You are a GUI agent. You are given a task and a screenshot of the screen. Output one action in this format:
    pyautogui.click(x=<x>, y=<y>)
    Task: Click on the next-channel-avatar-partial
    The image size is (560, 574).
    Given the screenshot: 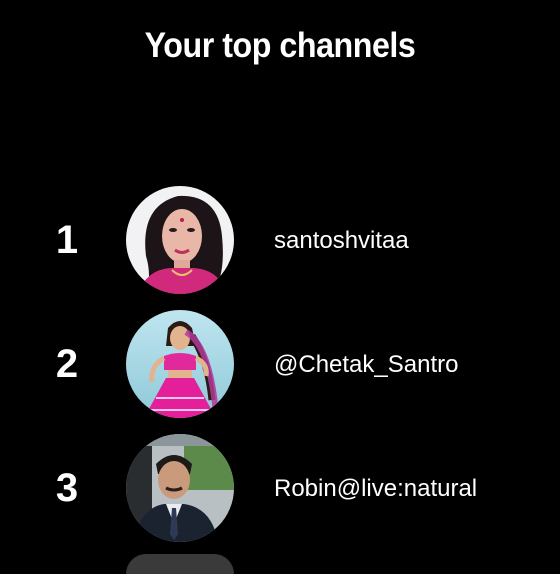 What is the action you would take?
    pyautogui.click(x=180, y=564)
    